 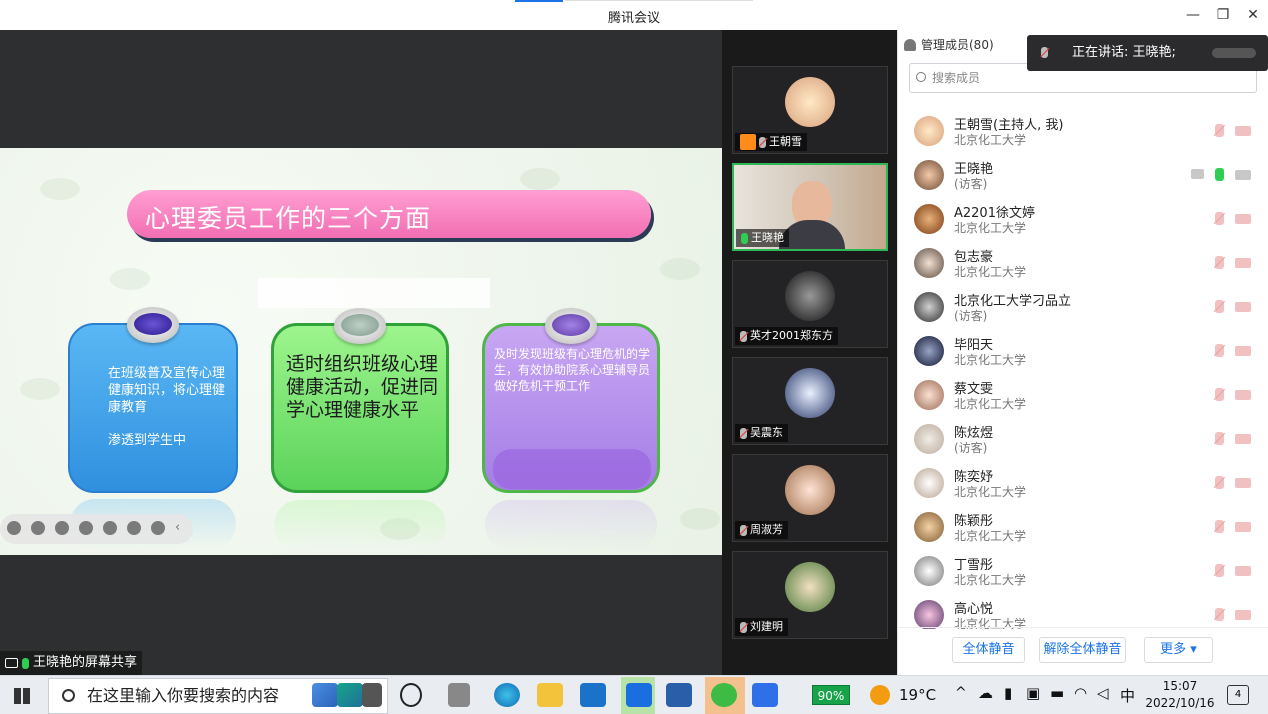 What do you see at coordinates (1083, 351) in the screenshot?
I see `member-row: 毕阳天 北京化工大学` at bounding box center [1083, 351].